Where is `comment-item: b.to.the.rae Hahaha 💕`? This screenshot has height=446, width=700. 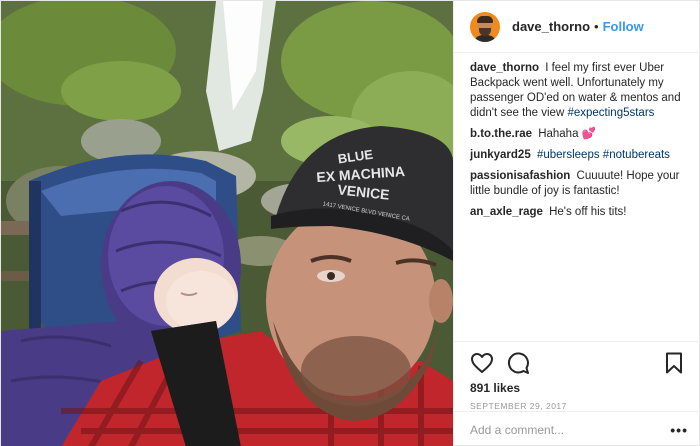 comment-item: b.to.the.rae Hahaha 💕 is located at coordinates (579, 134).